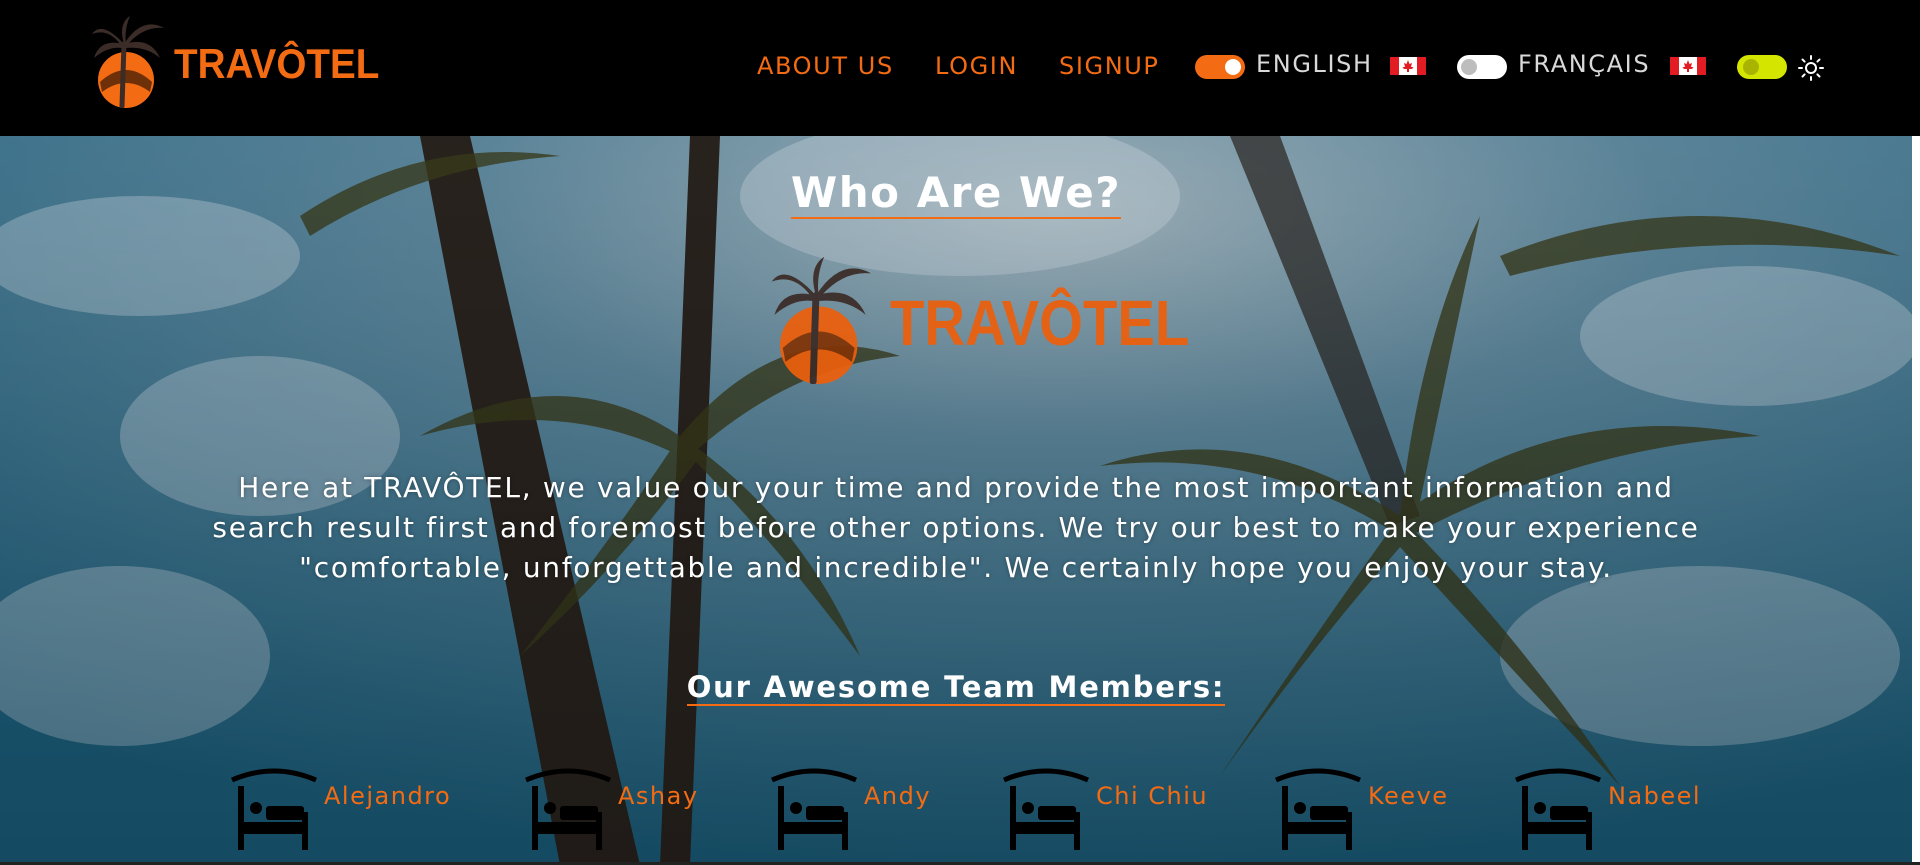 The height and width of the screenshot is (865, 1920). Describe the element at coordinates (1655, 796) in the screenshot. I see `team-member-name: Nabeel` at that location.